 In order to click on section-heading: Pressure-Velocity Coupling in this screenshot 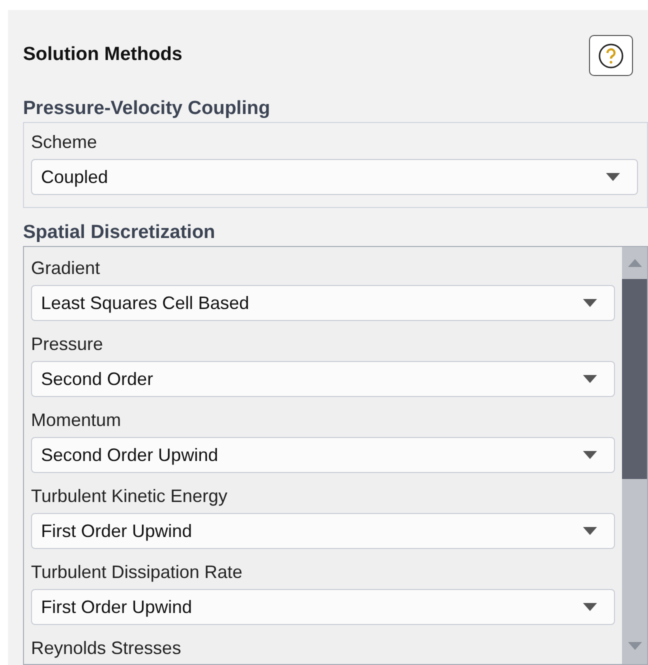, I will do `click(147, 109)`.